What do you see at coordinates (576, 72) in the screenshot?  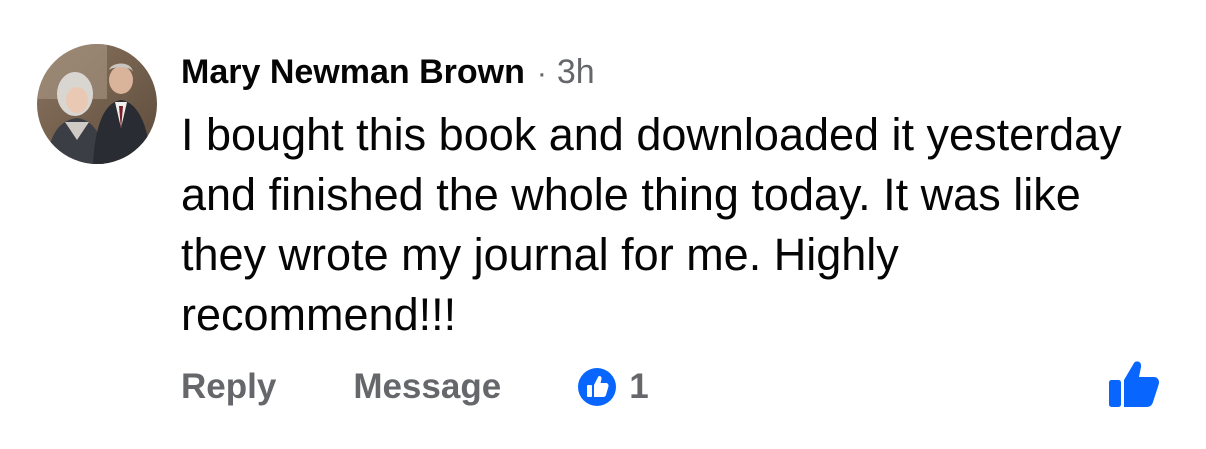 I see `timestamp: 3h` at bounding box center [576, 72].